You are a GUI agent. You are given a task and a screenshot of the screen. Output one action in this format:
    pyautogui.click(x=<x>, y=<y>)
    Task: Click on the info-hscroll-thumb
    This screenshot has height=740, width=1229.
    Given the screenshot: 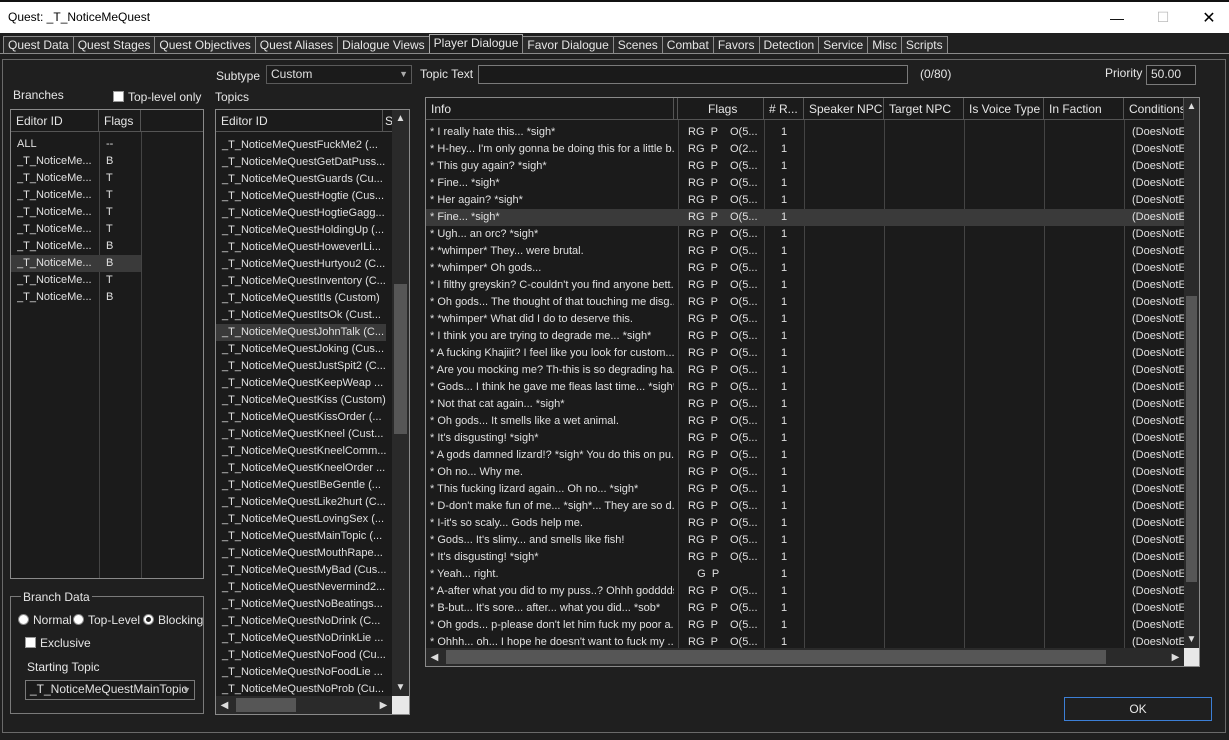 What is the action you would take?
    pyautogui.click(x=776, y=657)
    